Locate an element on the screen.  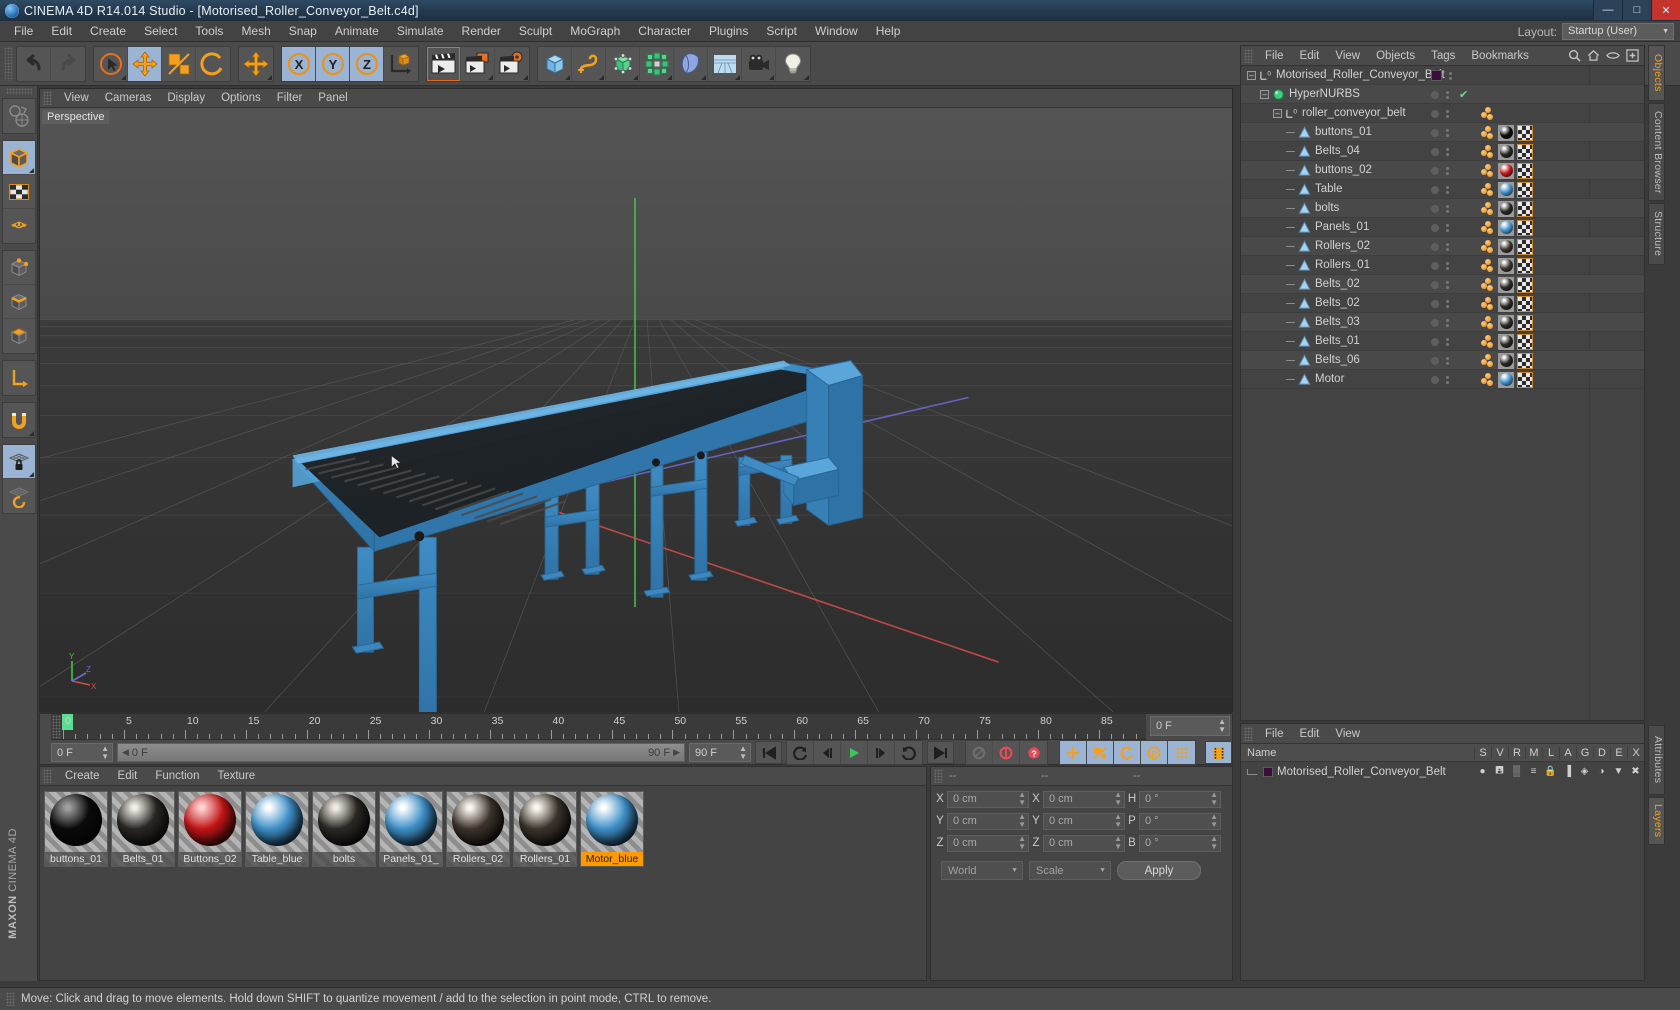
enable-snap-button is located at coordinates (19, 420).